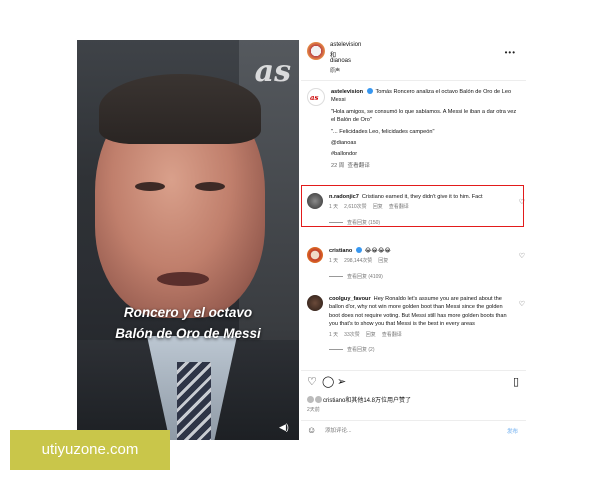  I want to click on view-replies-button: 查看回复 (4109), so click(419, 277).